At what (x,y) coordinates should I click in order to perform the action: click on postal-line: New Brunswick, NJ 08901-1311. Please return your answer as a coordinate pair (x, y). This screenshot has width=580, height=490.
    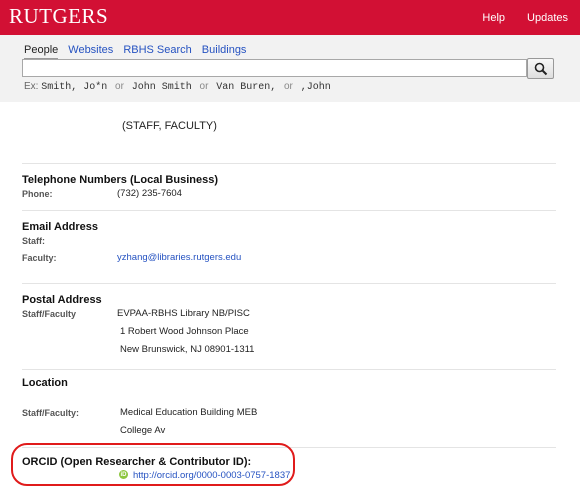
    Looking at the image, I should click on (187, 349).